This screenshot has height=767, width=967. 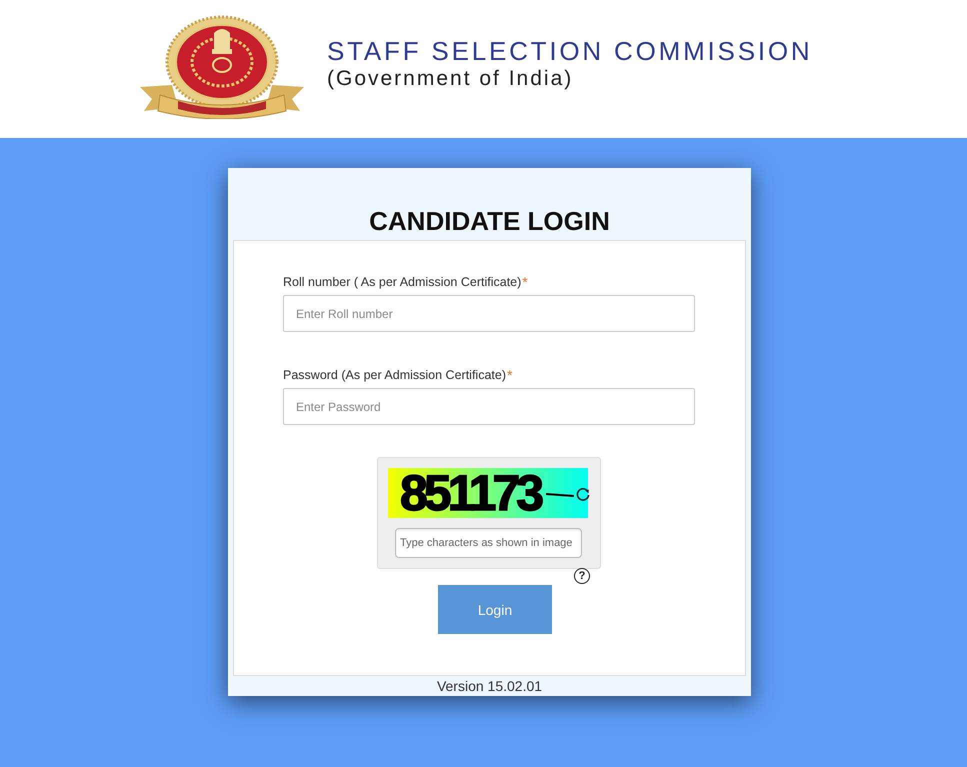 What do you see at coordinates (489, 313) in the screenshot?
I see `input-field: Enter Roll number` at bounding box center [489, 313].